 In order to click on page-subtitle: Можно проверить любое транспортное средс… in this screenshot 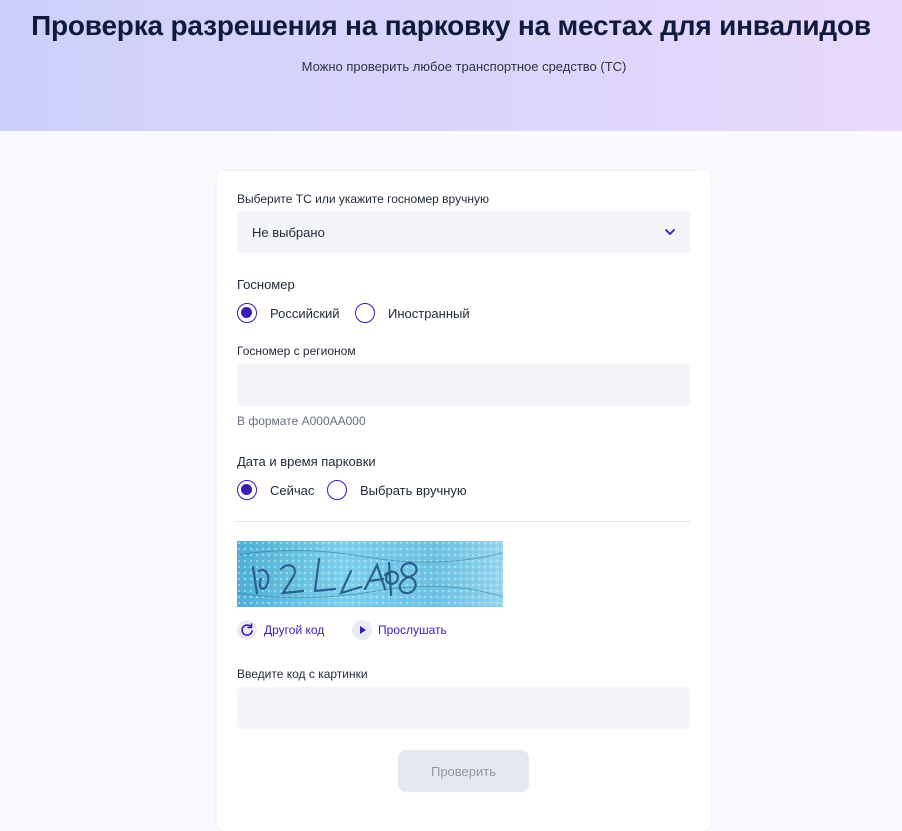, I will do `click(464, 66)`.